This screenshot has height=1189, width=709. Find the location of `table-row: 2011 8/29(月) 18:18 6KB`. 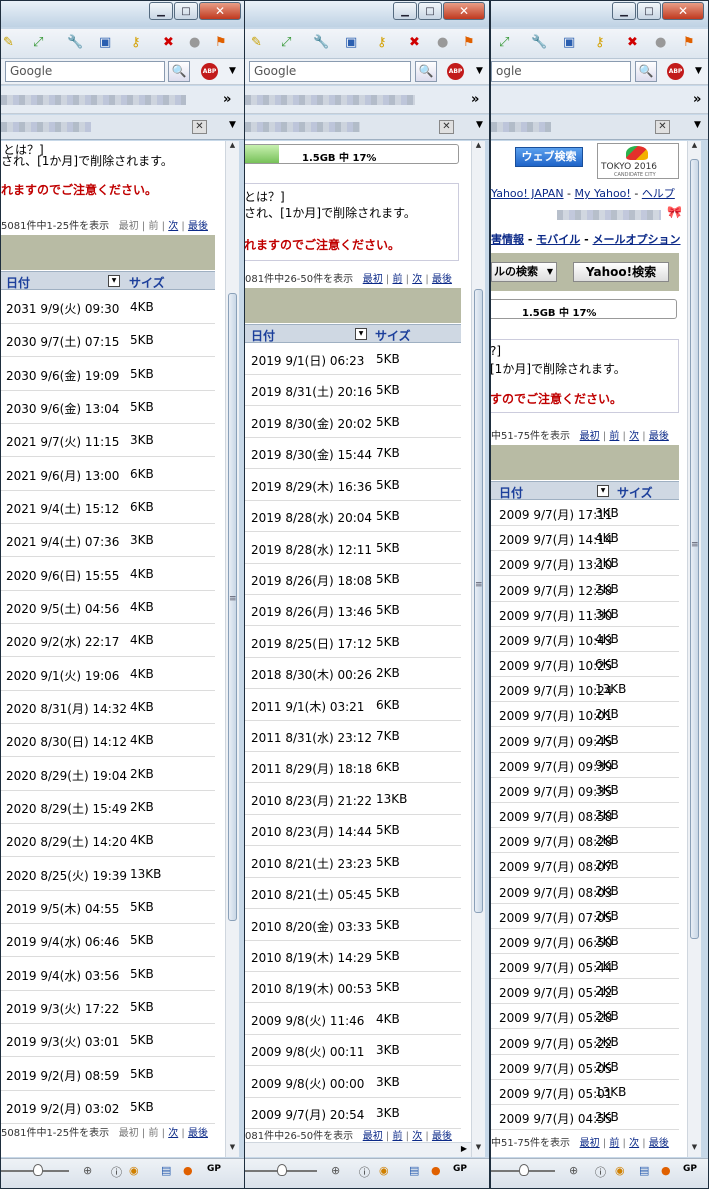

table-row: 2011 8/29(月) 18:18 6KB is located at coordinates (353, 767).